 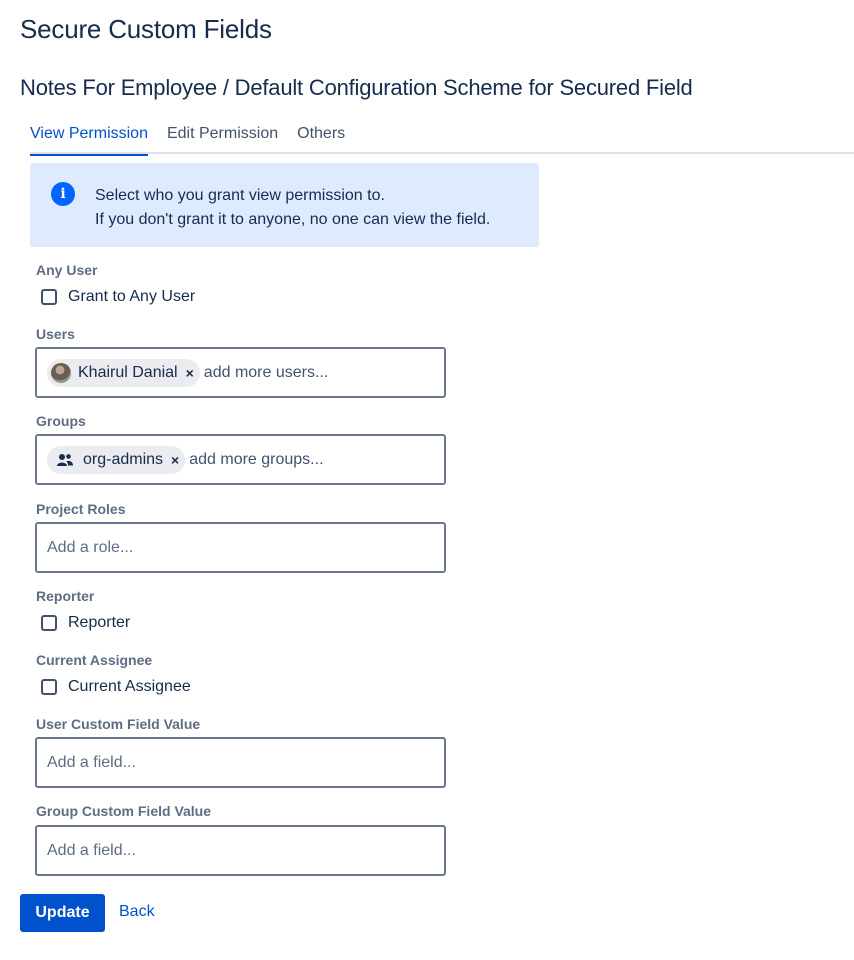 What do you see at coordinates (146, 29) in the screenshot?
I see `page-title: Secure Custom Fields` at bounding box center [146, 29].